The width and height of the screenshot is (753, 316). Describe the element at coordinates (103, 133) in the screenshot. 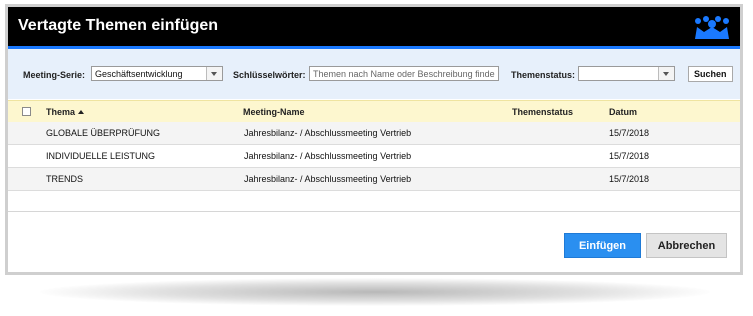

I see `row-topic: GLOBALE ÜBERPRÜFUNG` at that location.